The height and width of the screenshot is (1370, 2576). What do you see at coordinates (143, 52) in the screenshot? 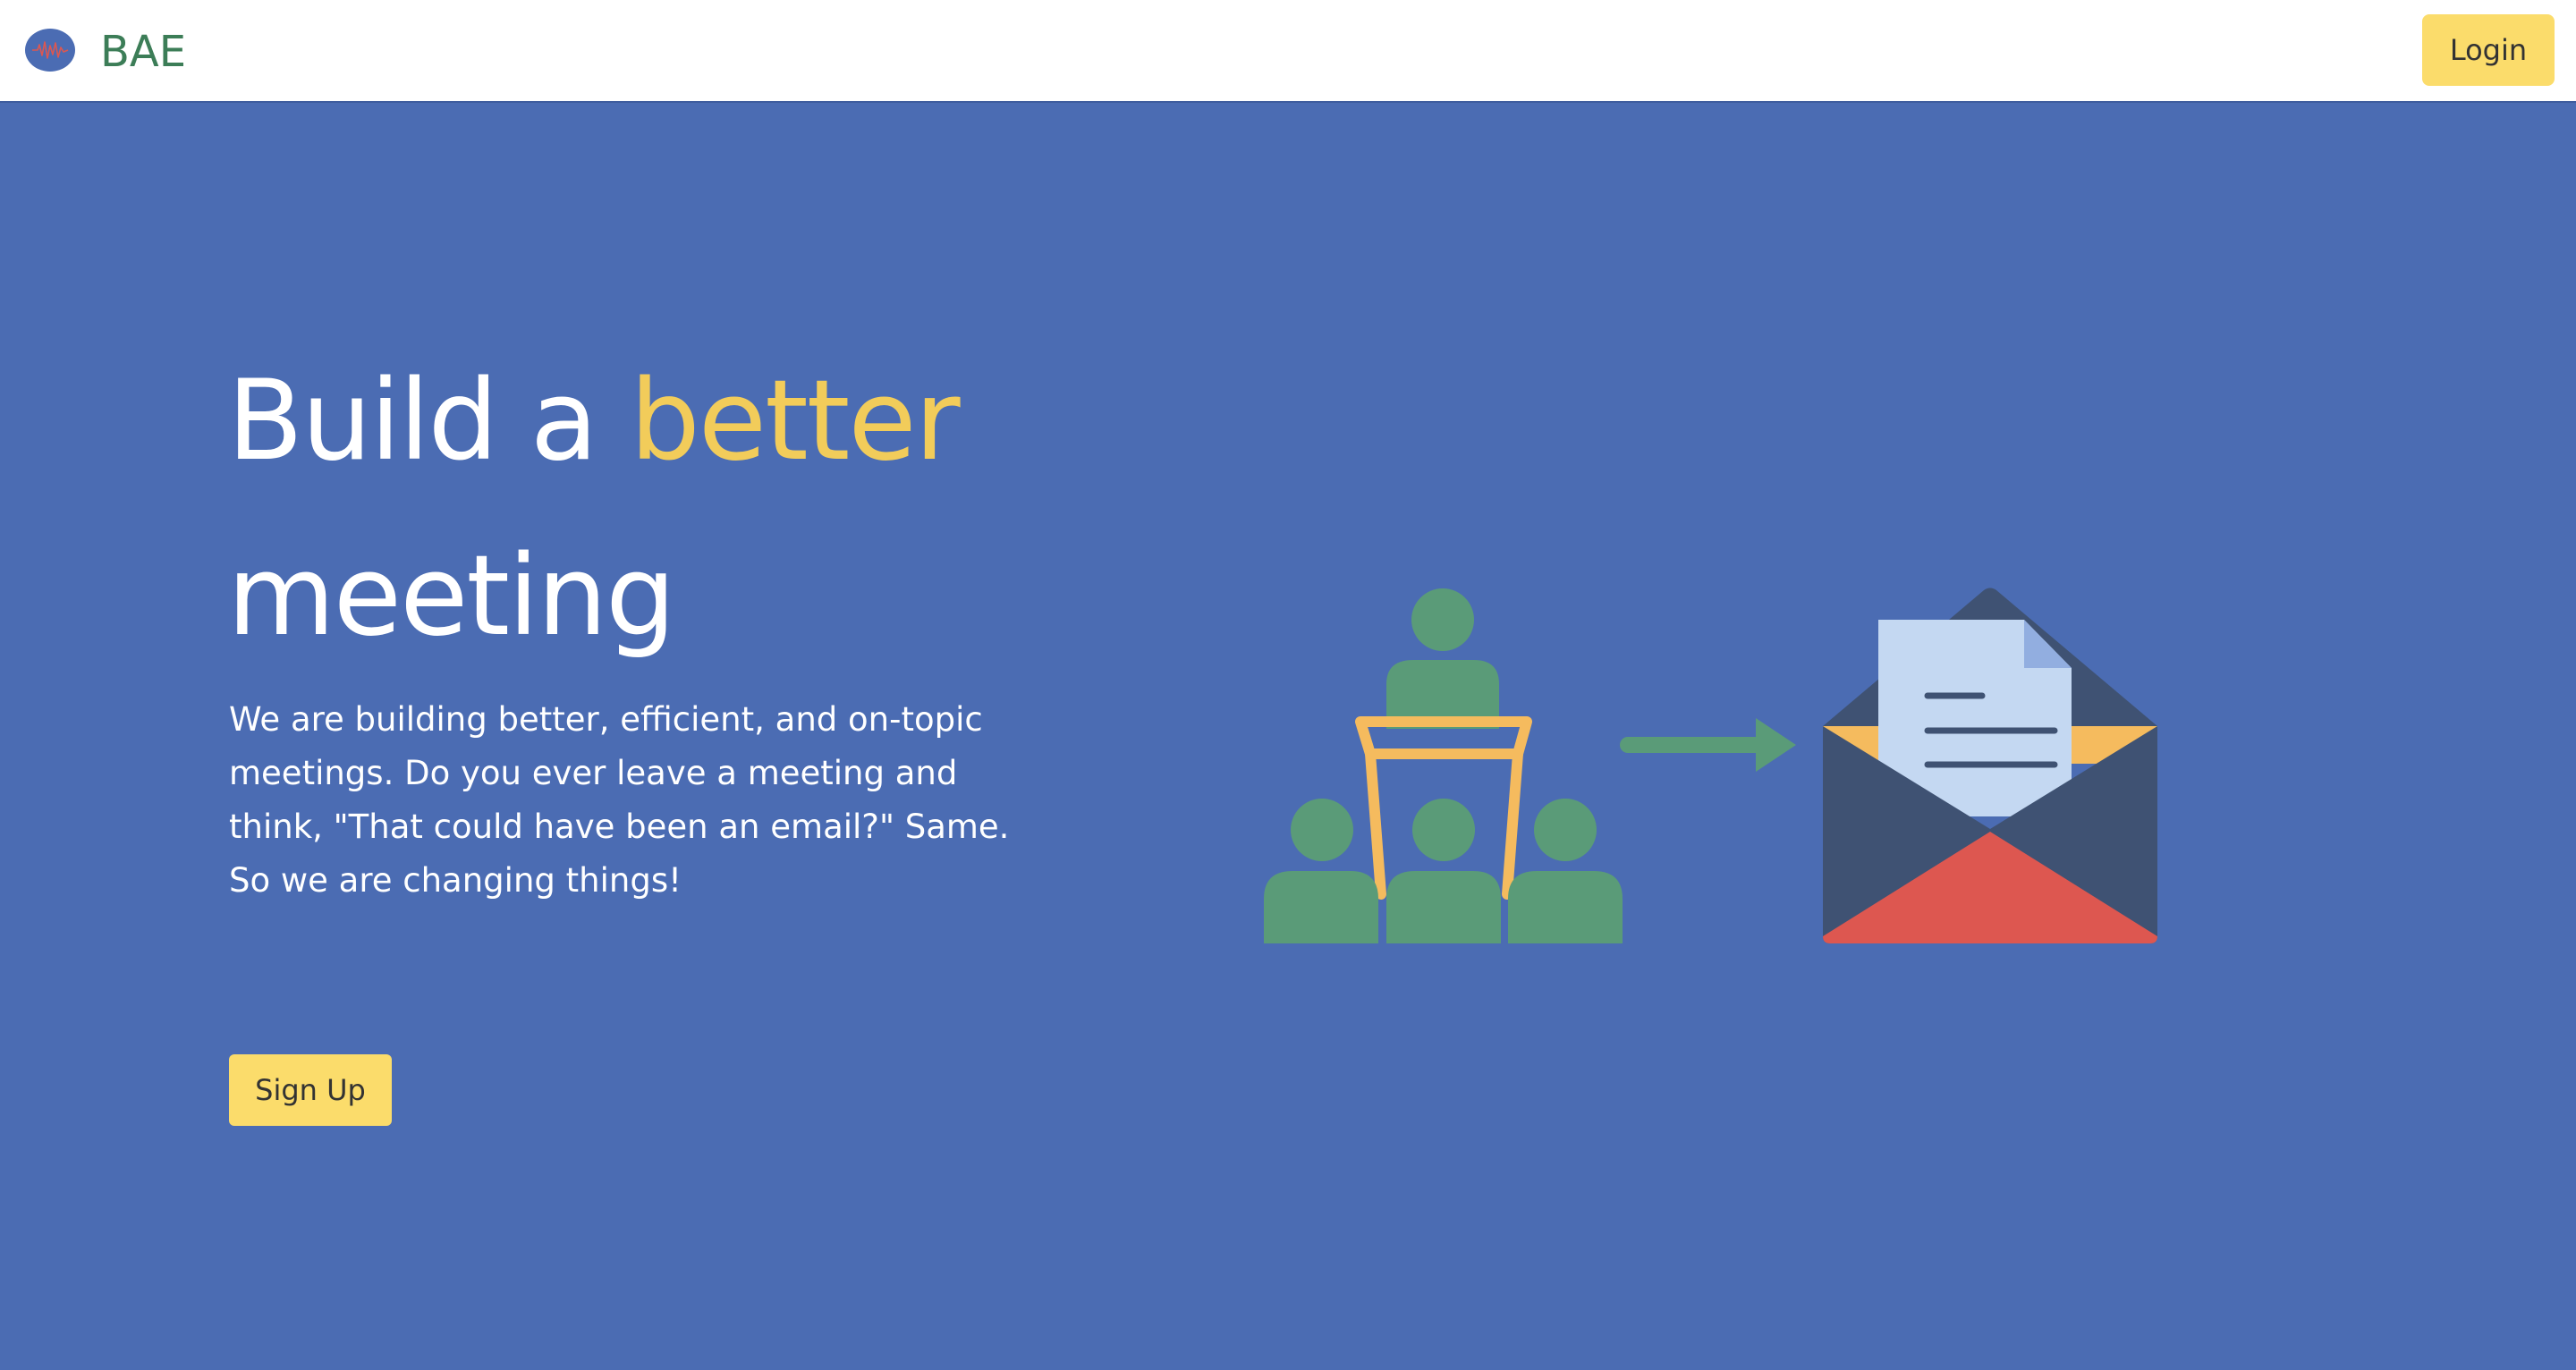
I see `brand-name: BAE` at bounding box center [143, 52].